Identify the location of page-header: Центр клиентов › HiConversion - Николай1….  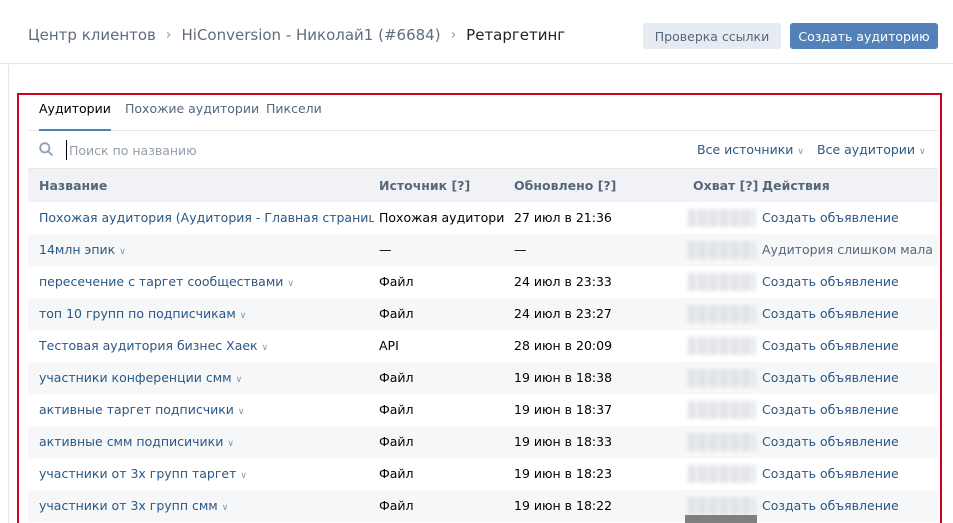
(476, 32).